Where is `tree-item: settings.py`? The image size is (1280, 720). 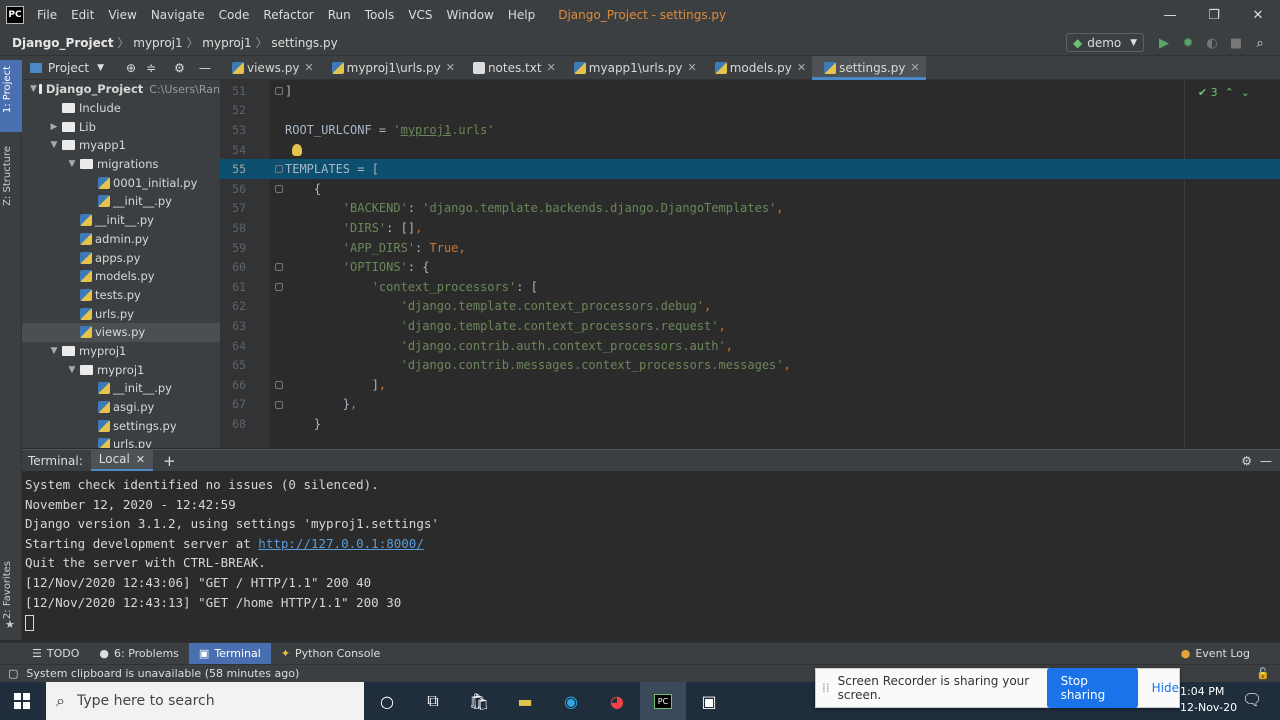 tree-item: settings.py is located at coordinates (121, 425).